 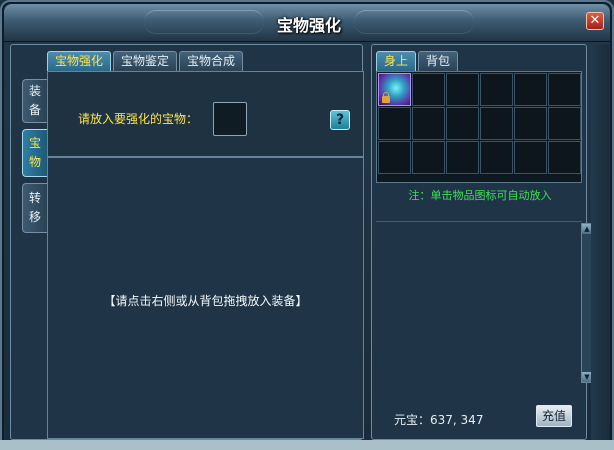 I want to click on currency-display: 元宝：637, 347, so click(x=438, y=419).